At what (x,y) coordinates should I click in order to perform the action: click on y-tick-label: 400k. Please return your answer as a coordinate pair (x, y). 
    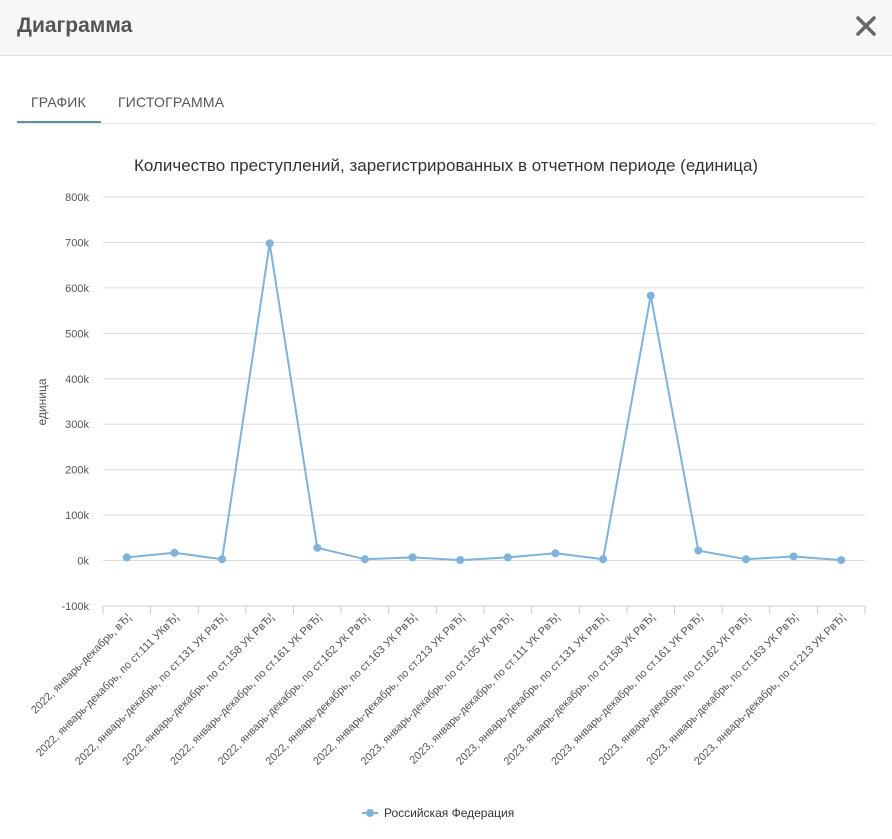
    Looking at the image, I should click on (77, 380).